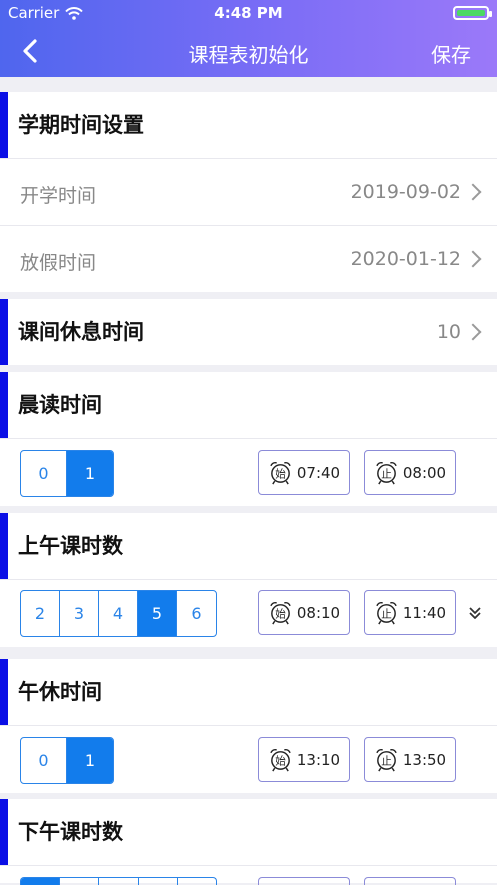 This screenshot has width=497, height=885. What do you see at coordinates (318, 472) in the screenshot?
I see `morning-start-time: 07:40` at bounding box center [318, 472].